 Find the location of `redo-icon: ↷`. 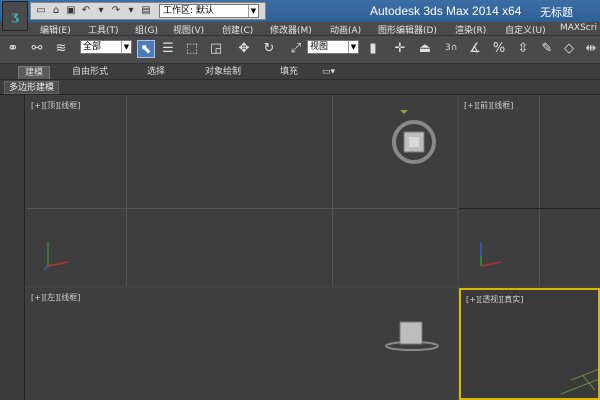

redo-icon: ↷ is located at coordinates (116, 11).